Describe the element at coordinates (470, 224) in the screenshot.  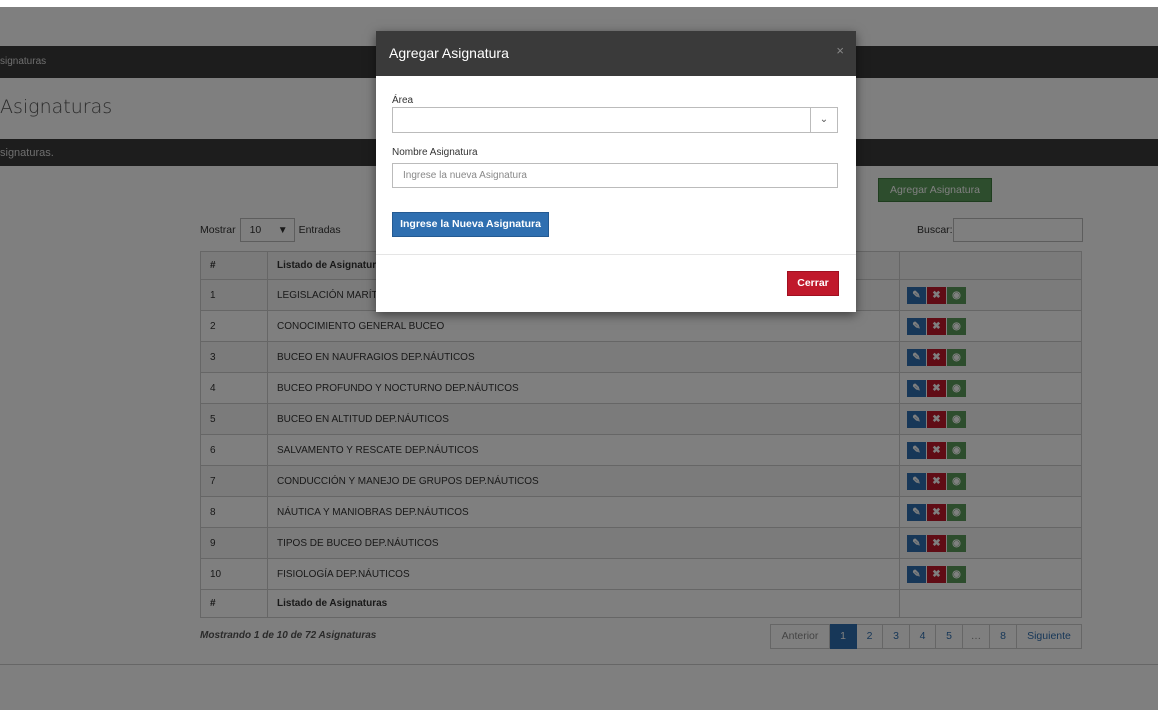
I see `submit-subject-button: Ingrese la Nueva Asignatura` at that location.